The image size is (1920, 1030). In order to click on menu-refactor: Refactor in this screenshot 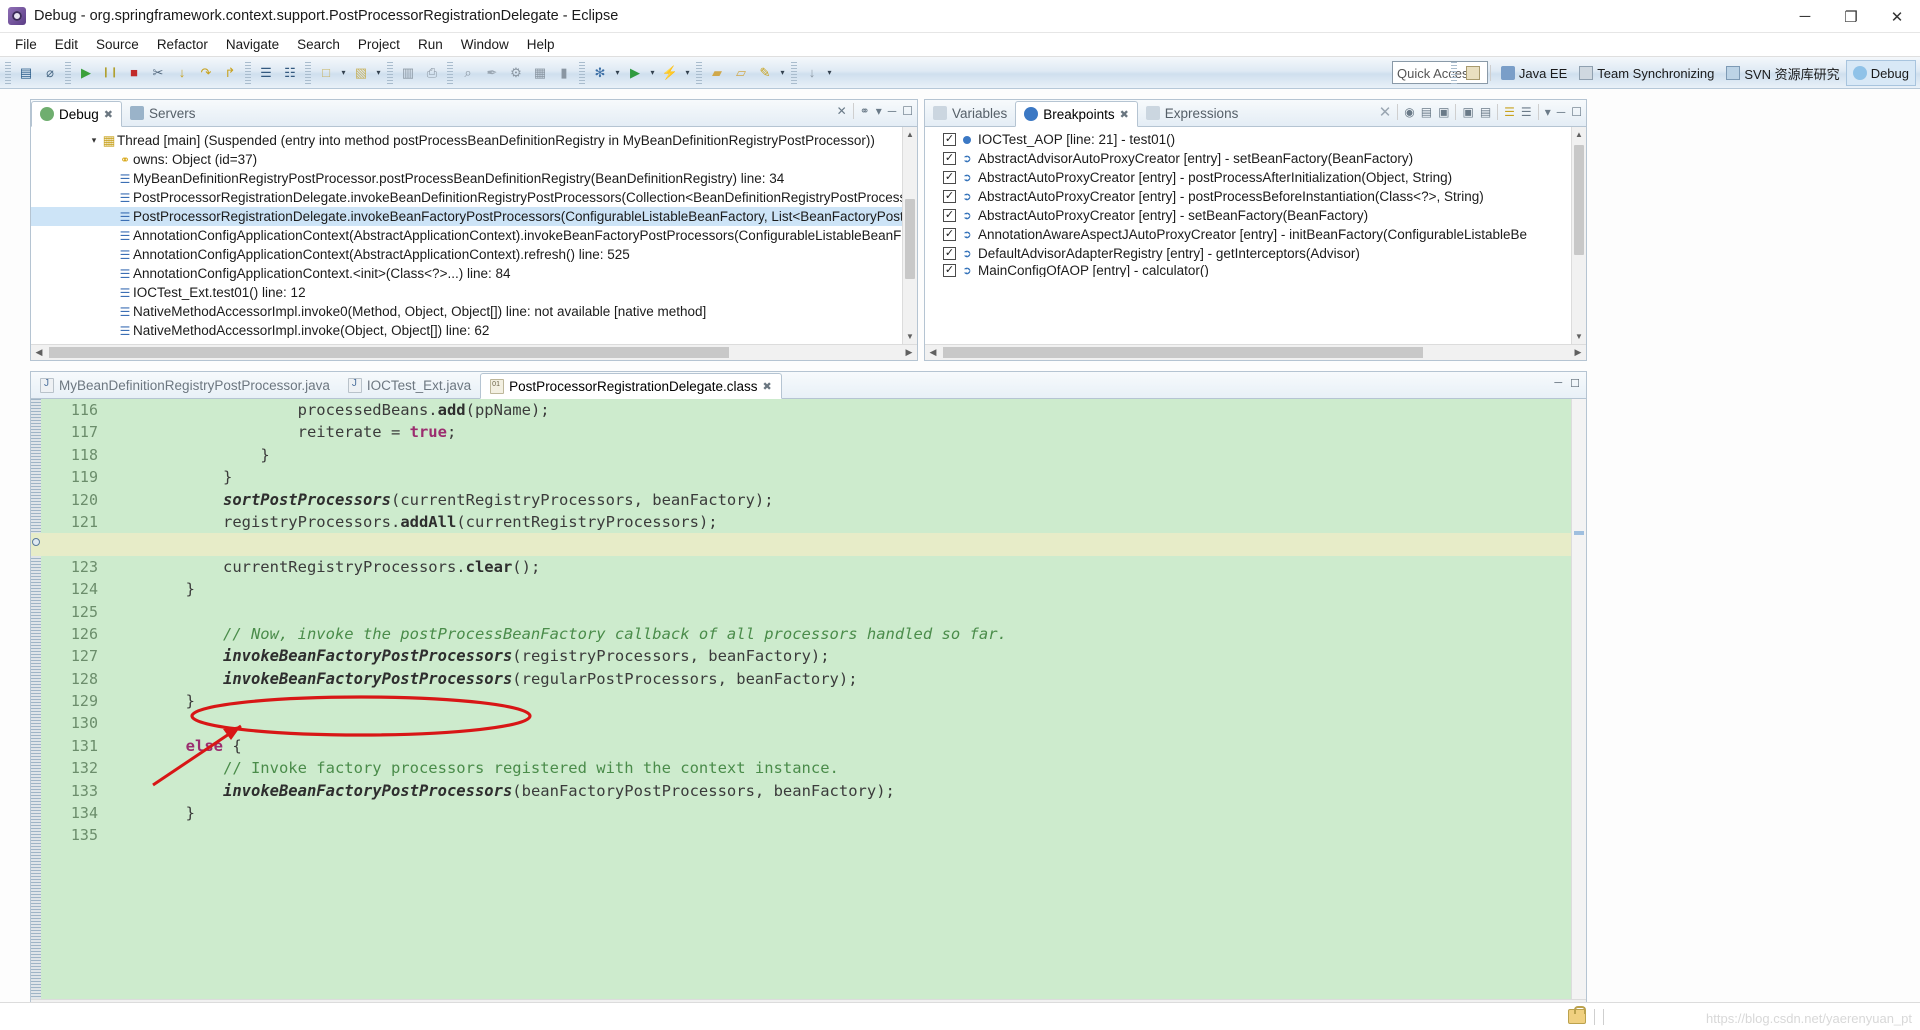, I will do `click(182, 44)`.